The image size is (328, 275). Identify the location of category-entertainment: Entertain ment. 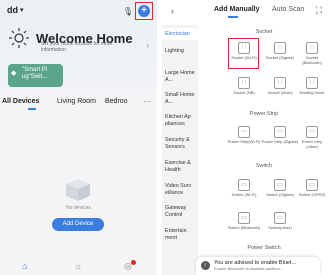
(180, 234).